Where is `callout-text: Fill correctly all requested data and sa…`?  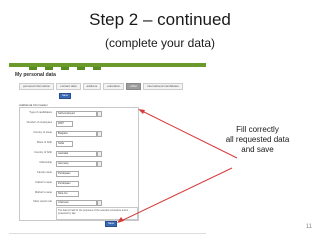 callout-text: Fill correctly all requested data and sa… is located at coordinates (257, 140).